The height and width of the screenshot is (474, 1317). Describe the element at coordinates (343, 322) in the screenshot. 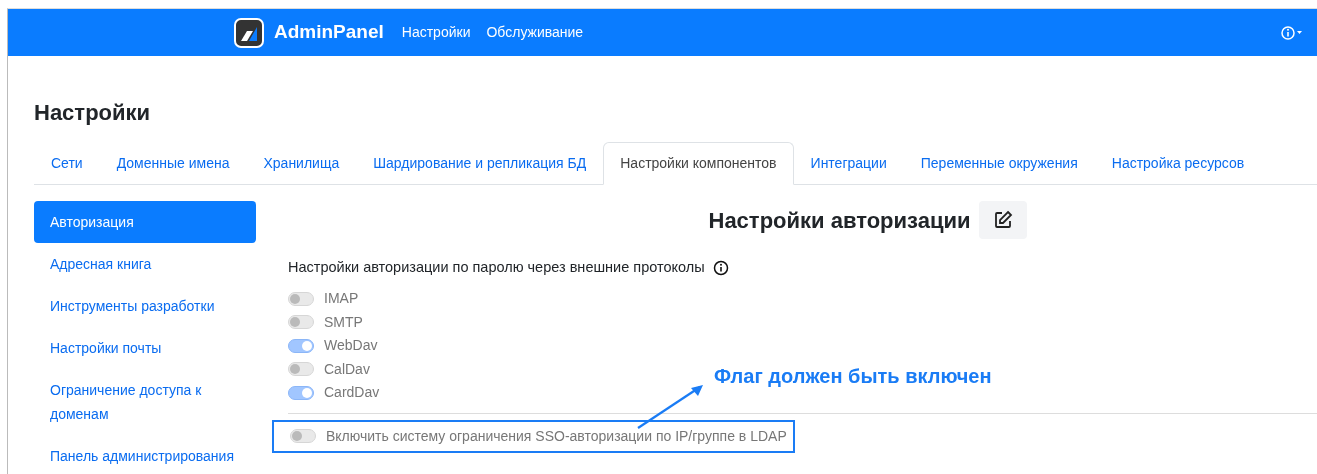

I see `toggle-label: SMTP` at that location.